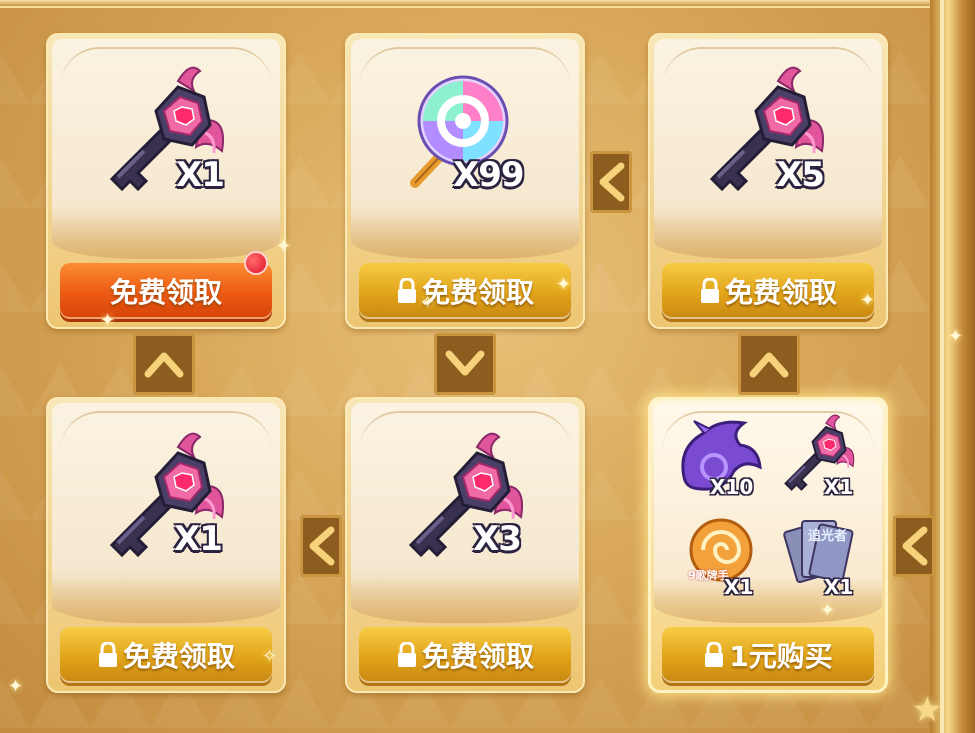 The height and width of the screenshot is (733, 975). What do you see at coordinates (952, 366) in the screenshot?
I see `right-frame-border` at bounding box center [952, 366].